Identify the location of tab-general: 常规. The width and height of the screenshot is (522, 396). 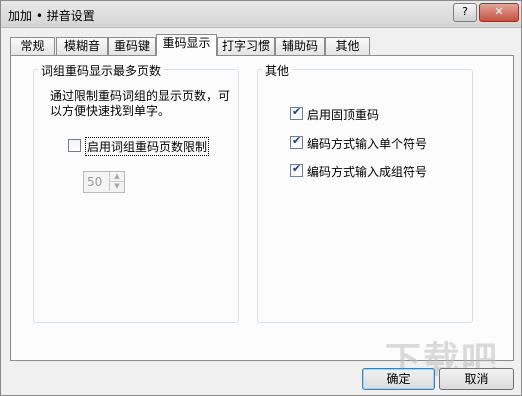
(32, 46).